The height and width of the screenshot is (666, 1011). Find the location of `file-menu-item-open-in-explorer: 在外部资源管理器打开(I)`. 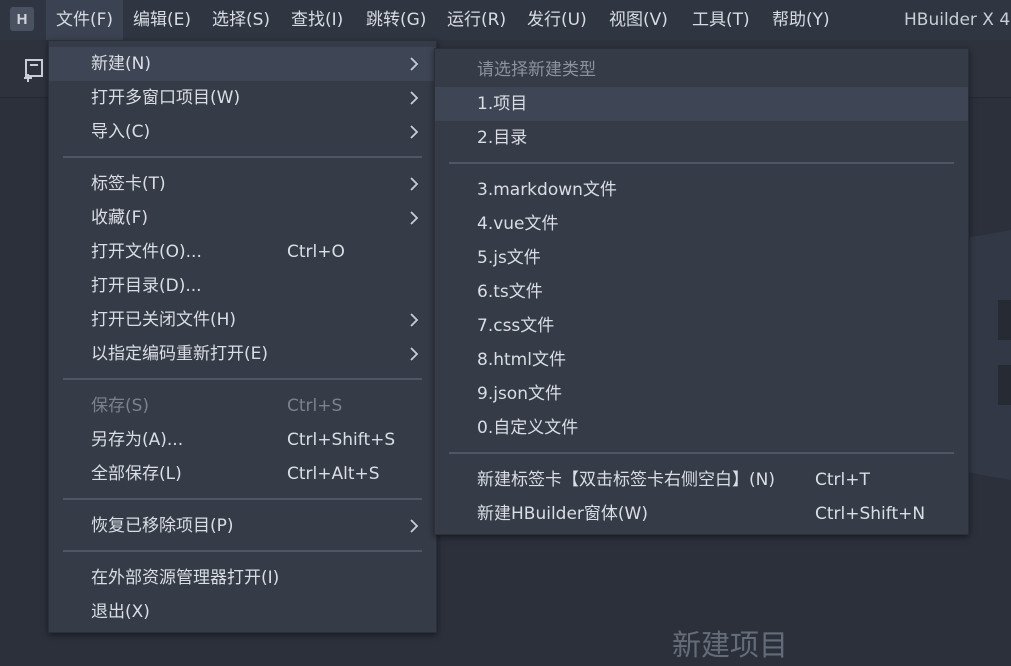

file-menu-item-open-in-explorer: 在外部资源管理器打开(I) is located at coordinates (242, 578).